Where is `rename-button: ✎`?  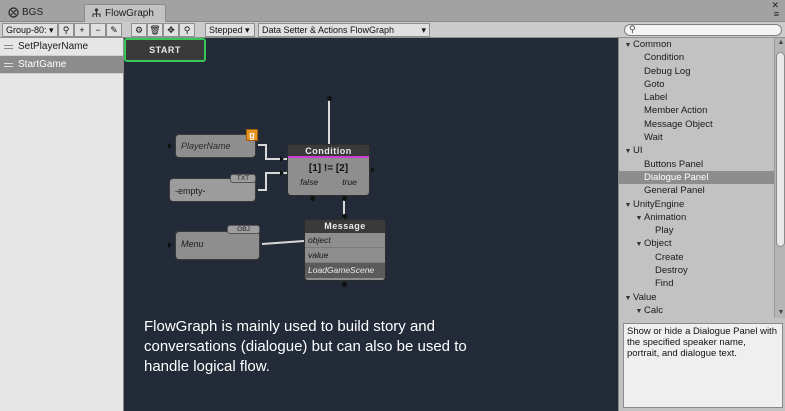
rename-button: ✎ is located at coordinates (114, 30).